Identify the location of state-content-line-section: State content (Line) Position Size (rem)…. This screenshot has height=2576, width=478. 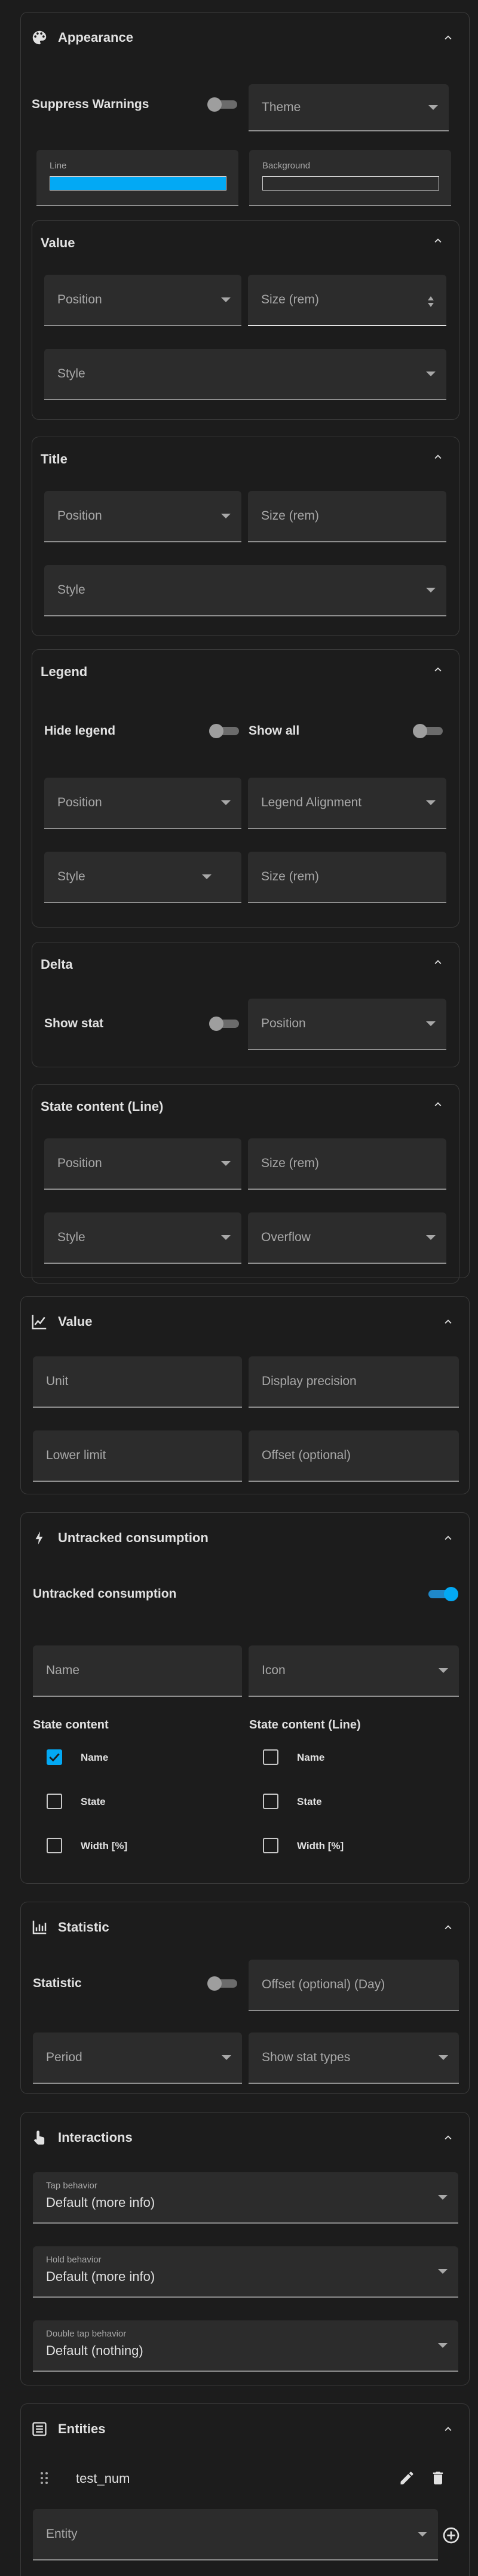
(245, 1184).